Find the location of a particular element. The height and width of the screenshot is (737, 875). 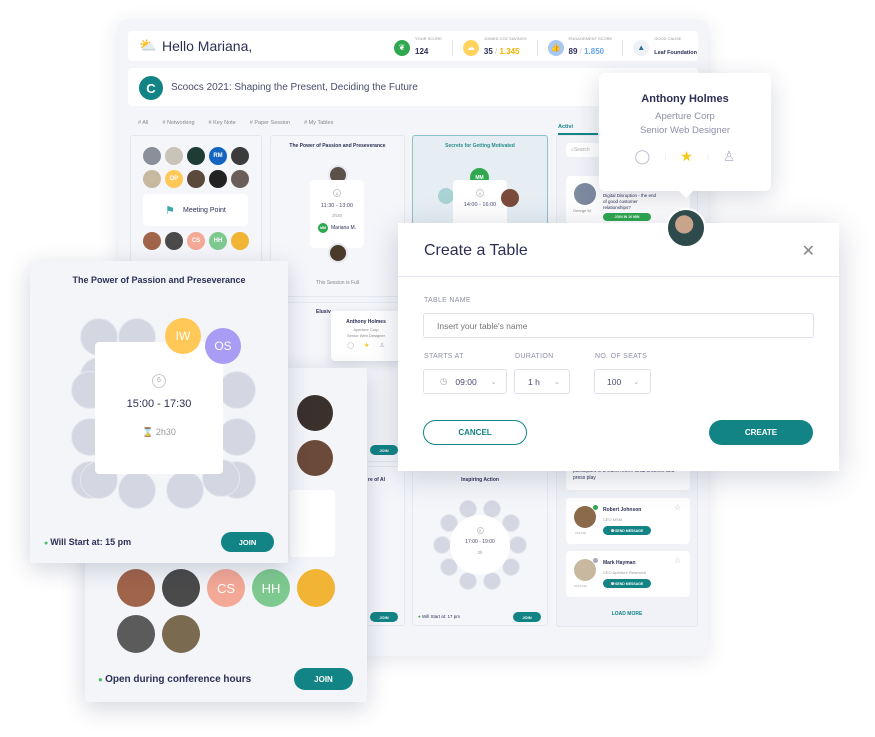

table-center: 6 15:00 - 17:30 ⌛ 2h30 is located at coordinates (159, 408).